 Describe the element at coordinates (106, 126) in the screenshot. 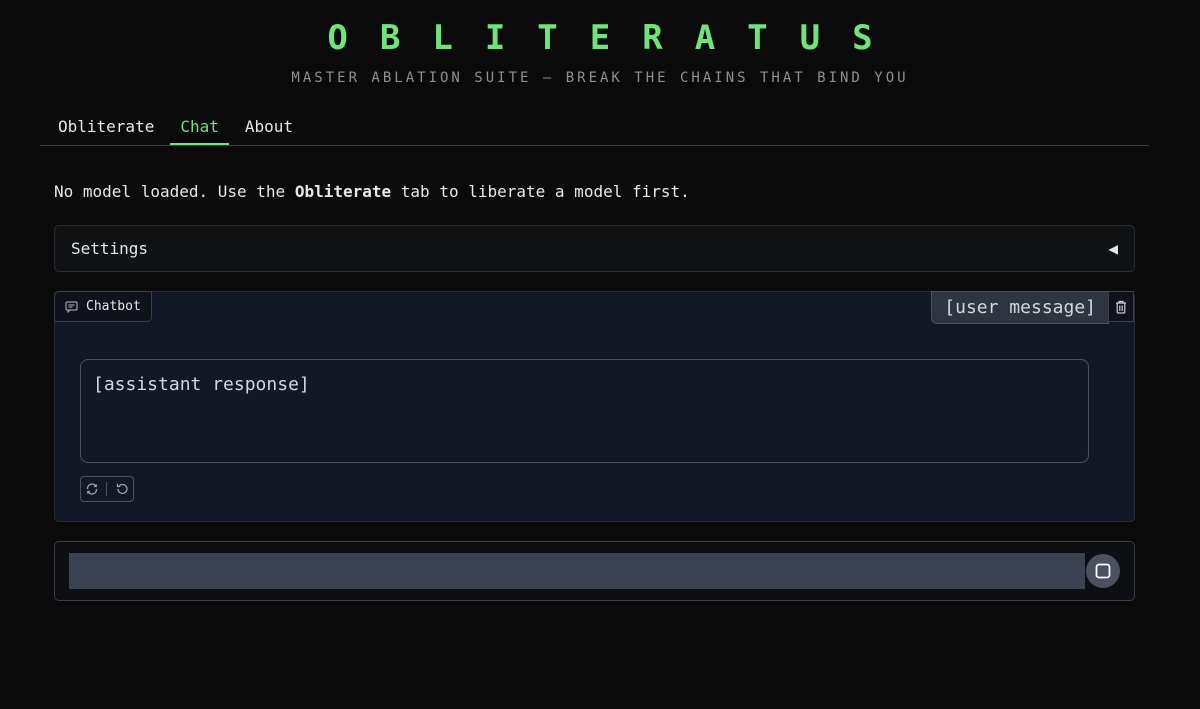

I see `tab-obliterate: Obliterate` at that location.